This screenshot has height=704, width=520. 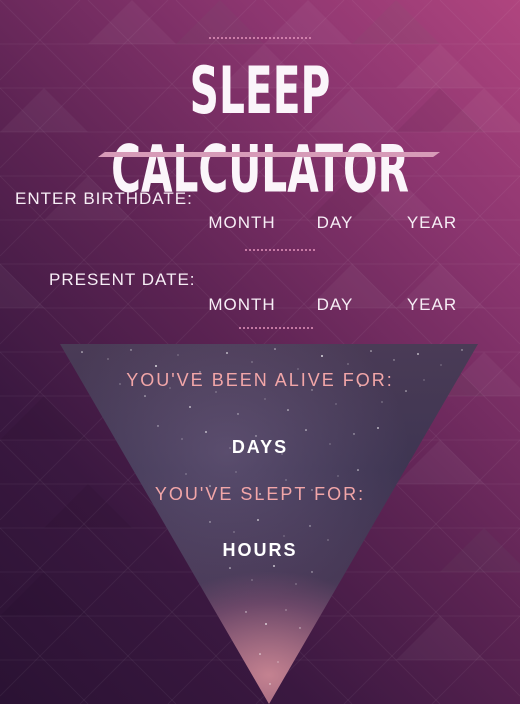 I want to click on slept-duration-label: YOU'VE SLEPT FOR:, so click(x=260, y=494).